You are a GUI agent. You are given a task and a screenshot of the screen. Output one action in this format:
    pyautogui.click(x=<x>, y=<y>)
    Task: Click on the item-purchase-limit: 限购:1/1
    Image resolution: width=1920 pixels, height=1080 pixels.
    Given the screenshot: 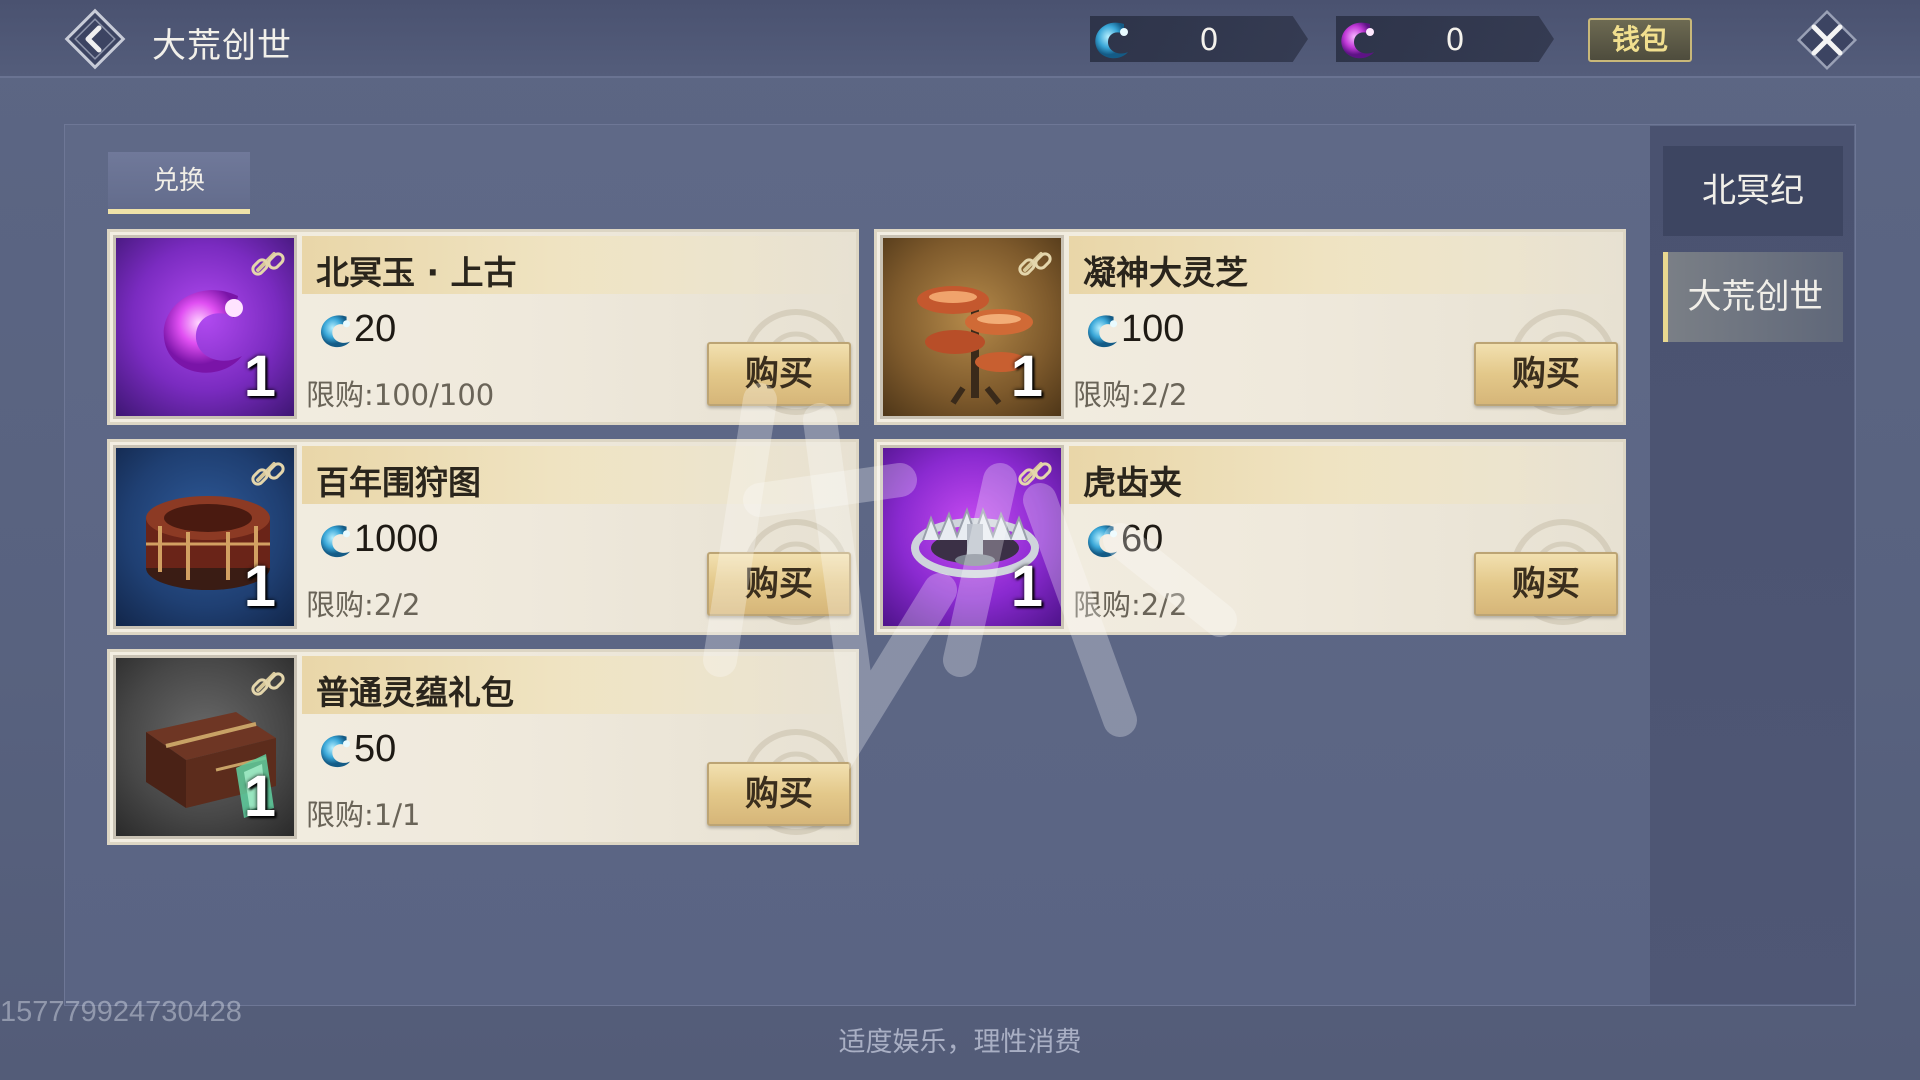 What is the action you would take?
    pyautogui.click(x=363, y=815)
    